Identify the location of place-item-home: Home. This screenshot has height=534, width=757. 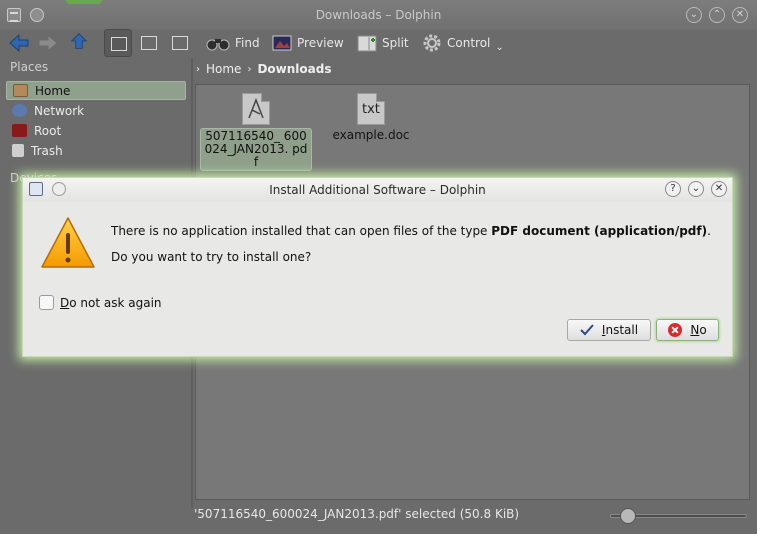
(96, 90).